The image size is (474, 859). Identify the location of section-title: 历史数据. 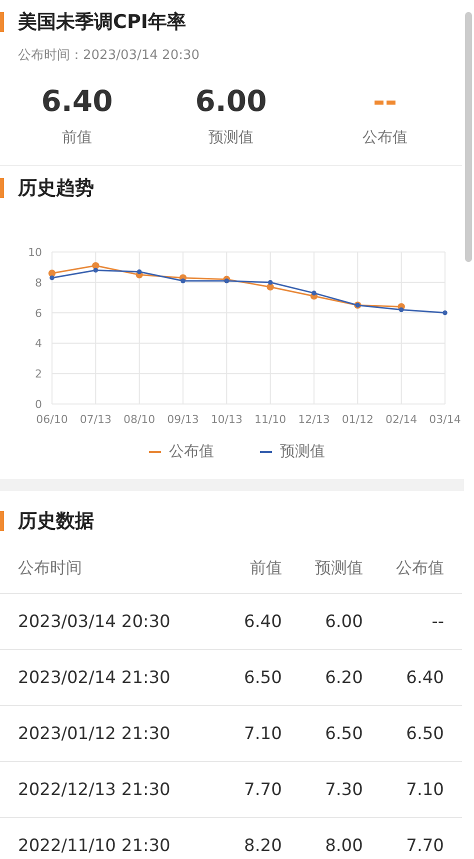
(56, 521).